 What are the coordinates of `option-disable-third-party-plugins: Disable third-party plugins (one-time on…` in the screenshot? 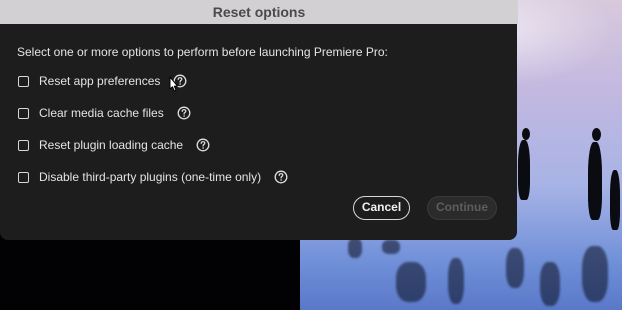 It's located at (153, 177).